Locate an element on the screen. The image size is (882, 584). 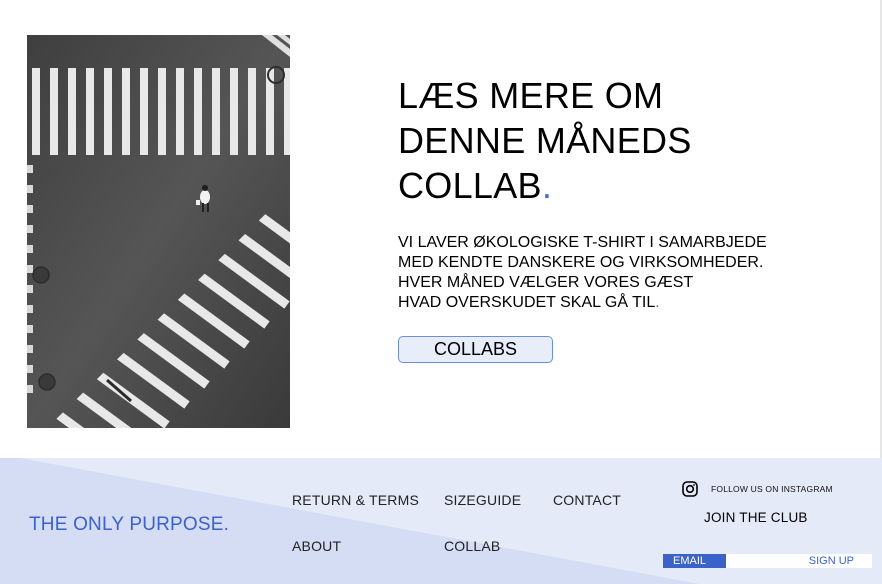
hero-title-line-3-text: COLLAB is located at coordinates (470, 185).